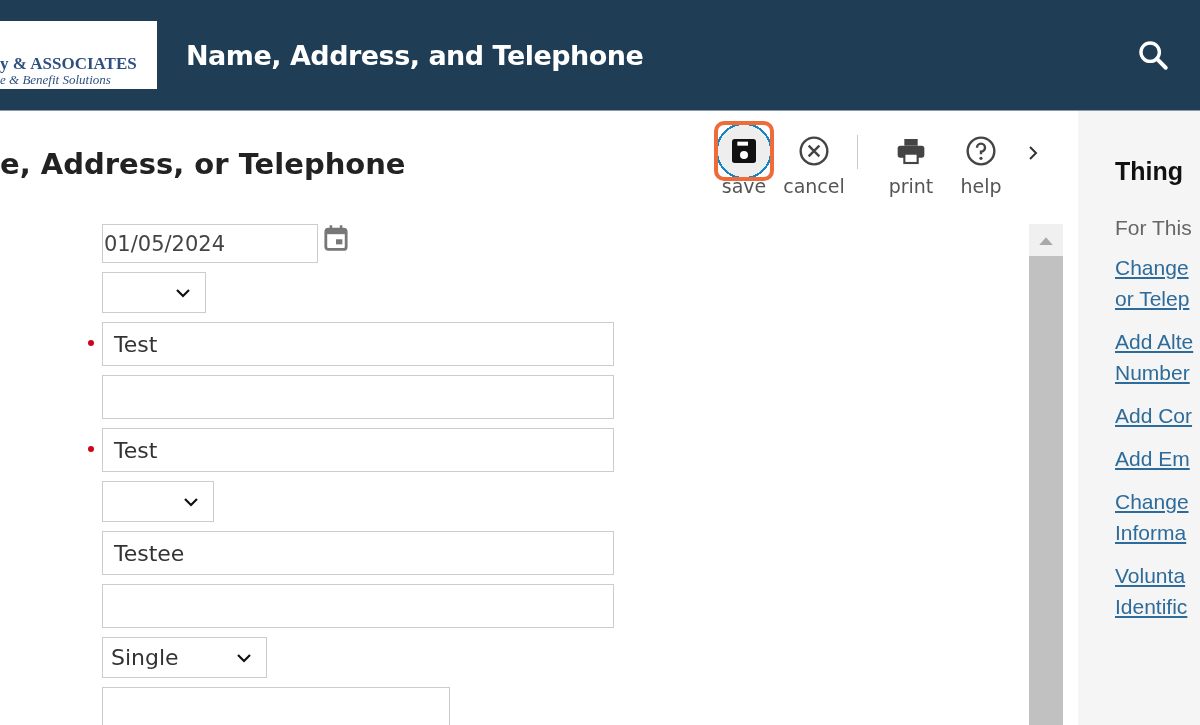 This screenshot has width=1200, height=725. I want to click on help-button: help, so click(981, 159).